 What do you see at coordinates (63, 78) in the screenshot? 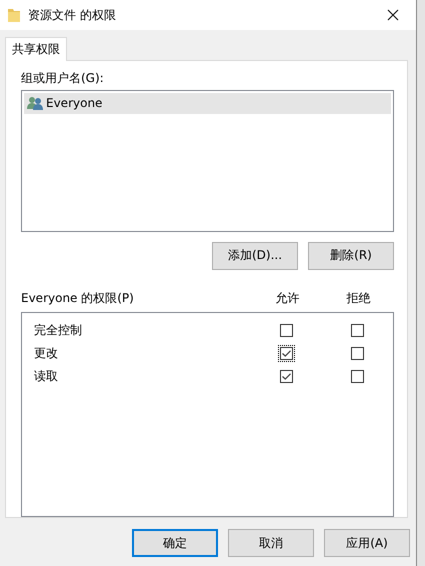
I see `groups-label: 组或用户名(G):` at bounding box center [63, 78].